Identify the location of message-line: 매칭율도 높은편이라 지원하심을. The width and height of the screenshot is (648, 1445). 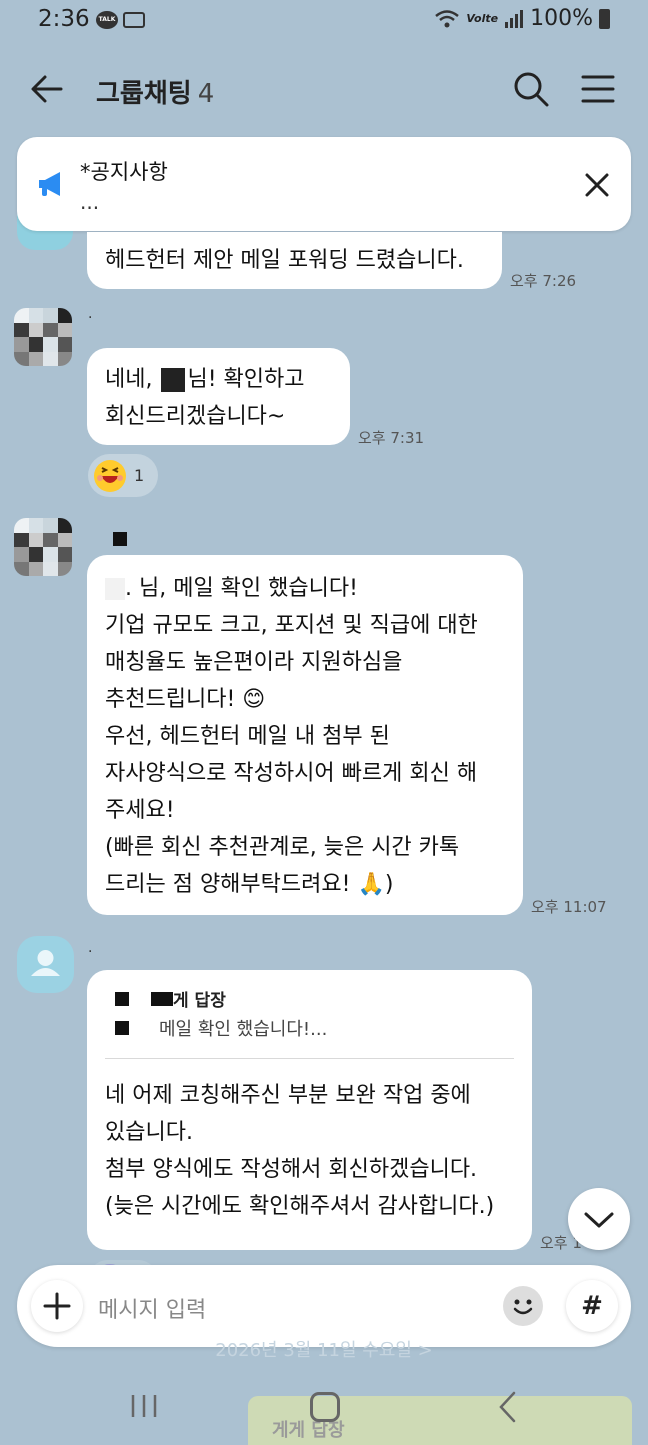
(254, 662).